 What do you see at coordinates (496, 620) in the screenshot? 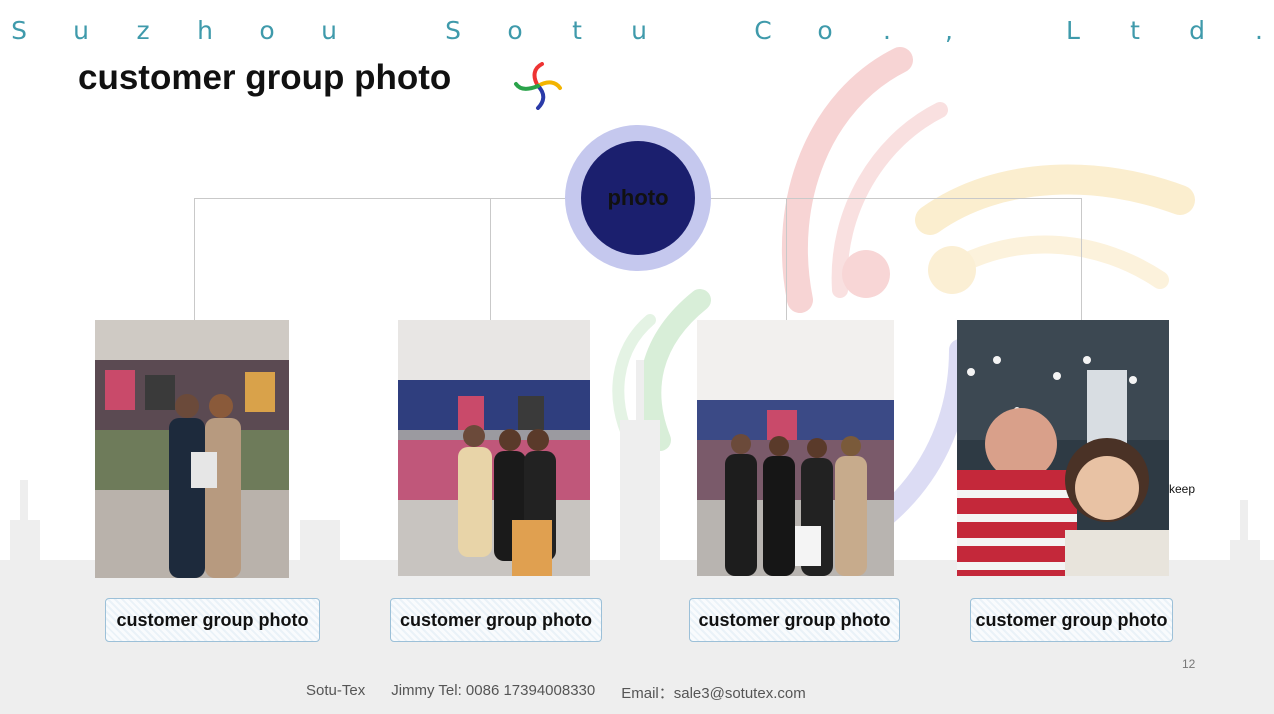
I see `caption-button-2: customer group photo` at bounding box center [496, 620].